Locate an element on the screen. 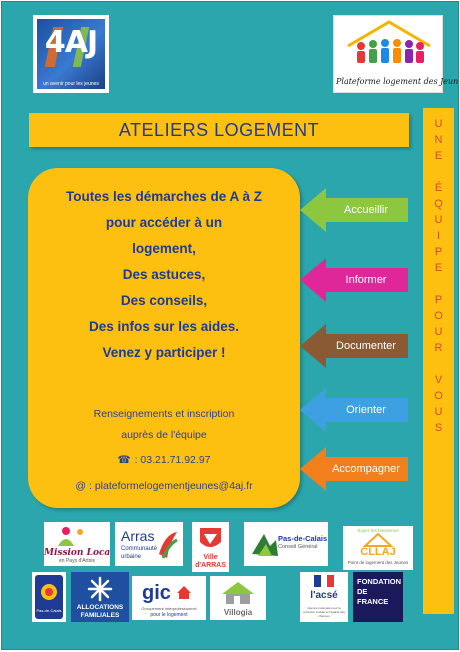 The height and width of the screenshot is (652, 460). french-flag-icon is located at coordinates (324, 581).